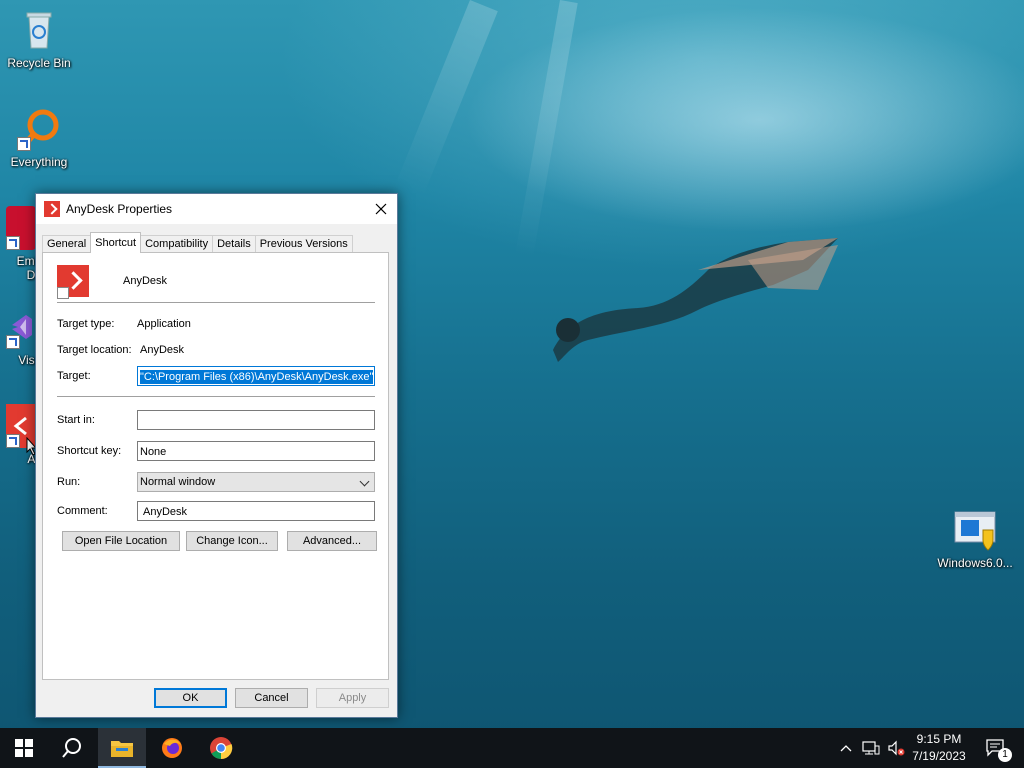 Image resolution: width=1024 pixels, height=768 pixels. I want to click on chevron-down-icon, so click(364, 481).